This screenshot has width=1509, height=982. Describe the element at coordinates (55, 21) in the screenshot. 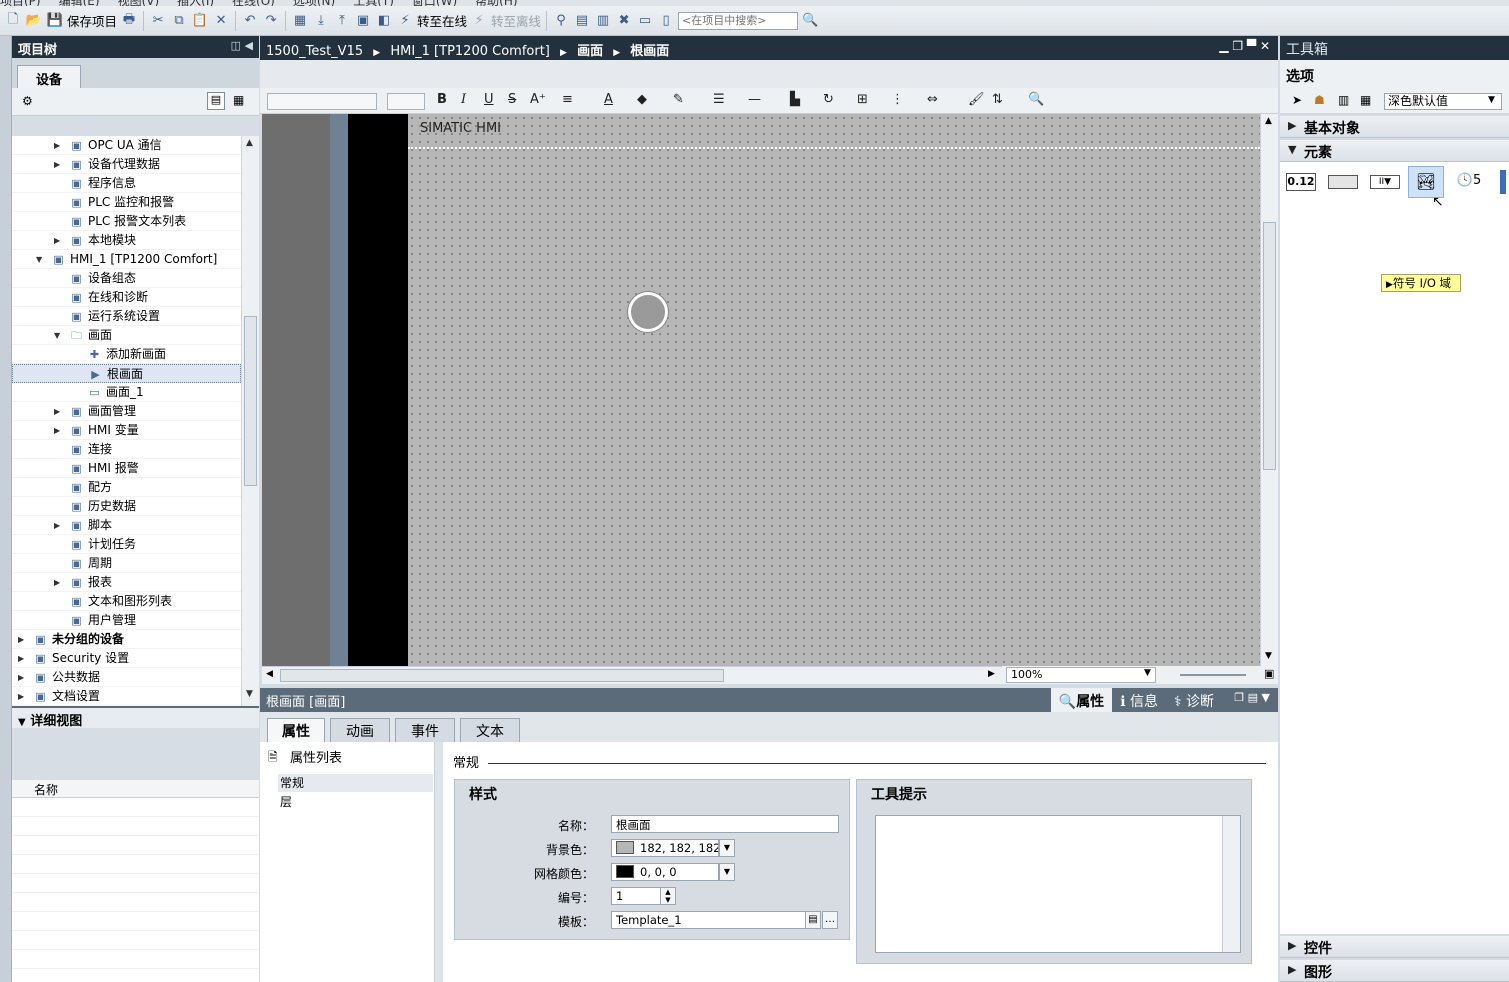

I see `save-icon: 💾` at that location.